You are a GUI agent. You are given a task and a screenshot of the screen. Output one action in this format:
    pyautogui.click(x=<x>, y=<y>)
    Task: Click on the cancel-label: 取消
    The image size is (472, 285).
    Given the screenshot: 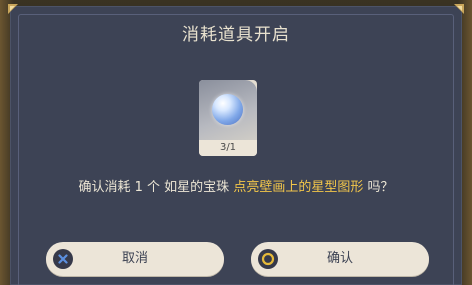 What is the action you would take?
    pyautogui.click(x=134, y=258)
    